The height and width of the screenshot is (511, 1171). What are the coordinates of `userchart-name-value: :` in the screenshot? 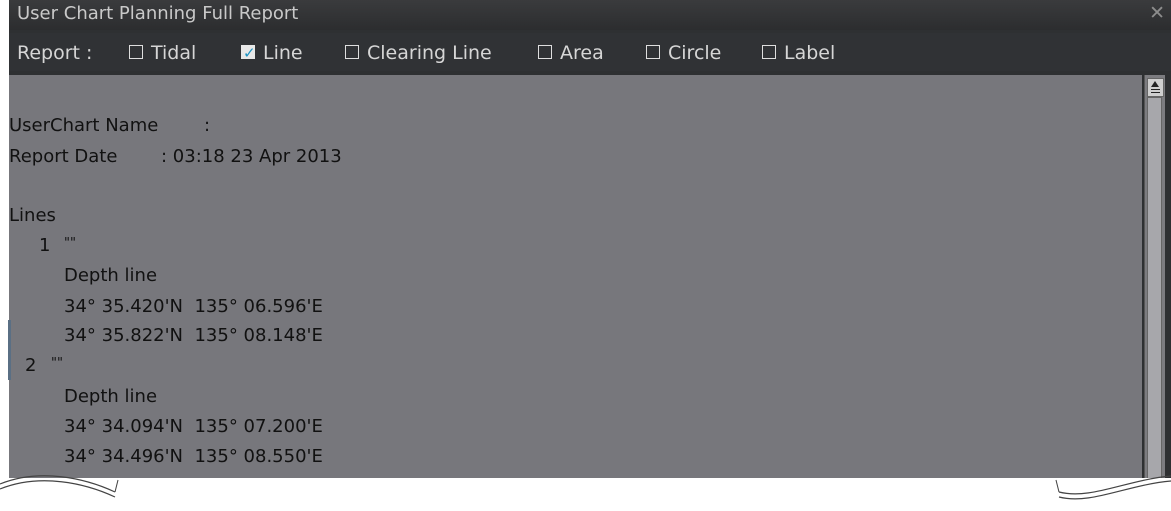 It's located at (207, 125).